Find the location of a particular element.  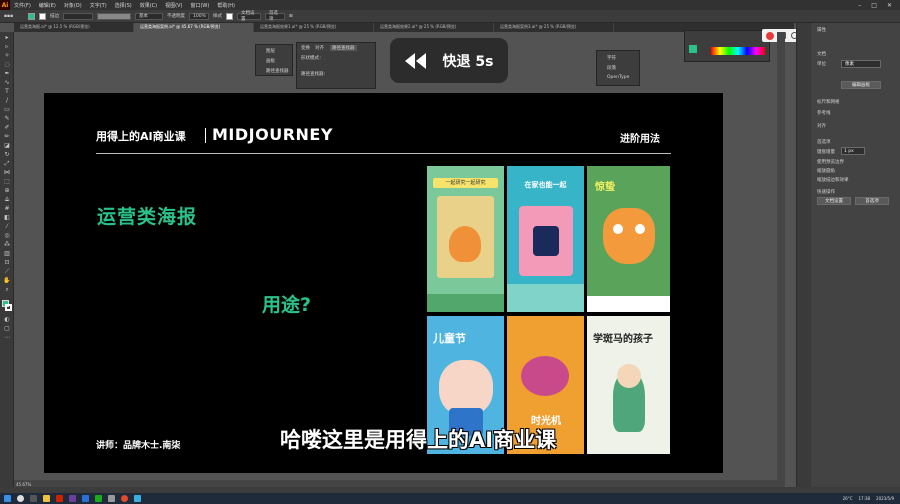

doc-tab: 运营类海报案例3.ai* @ 25 % (RGB/预览) is located at coordinates (554, 27).